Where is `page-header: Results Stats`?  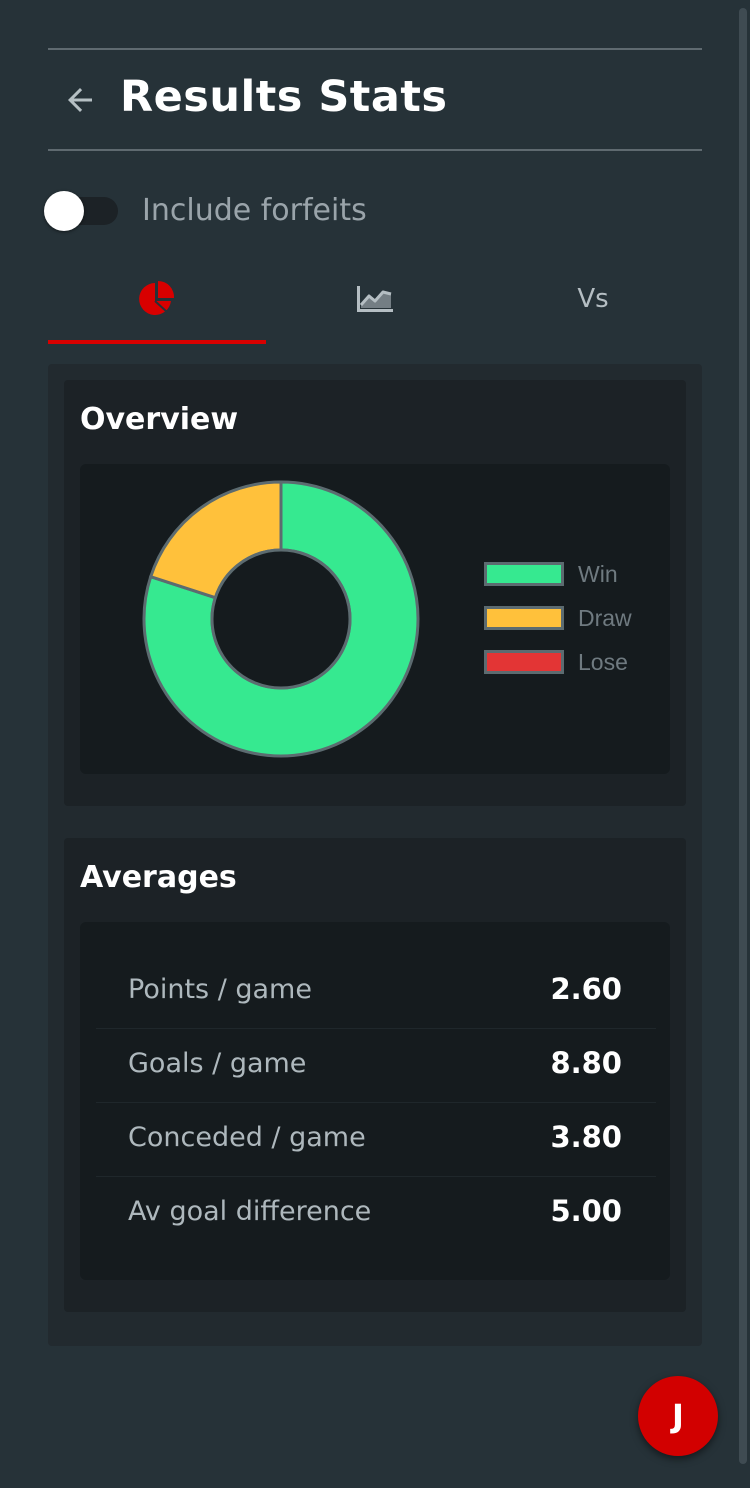
page-header: Results Stats is located at coordinates (375, 99).